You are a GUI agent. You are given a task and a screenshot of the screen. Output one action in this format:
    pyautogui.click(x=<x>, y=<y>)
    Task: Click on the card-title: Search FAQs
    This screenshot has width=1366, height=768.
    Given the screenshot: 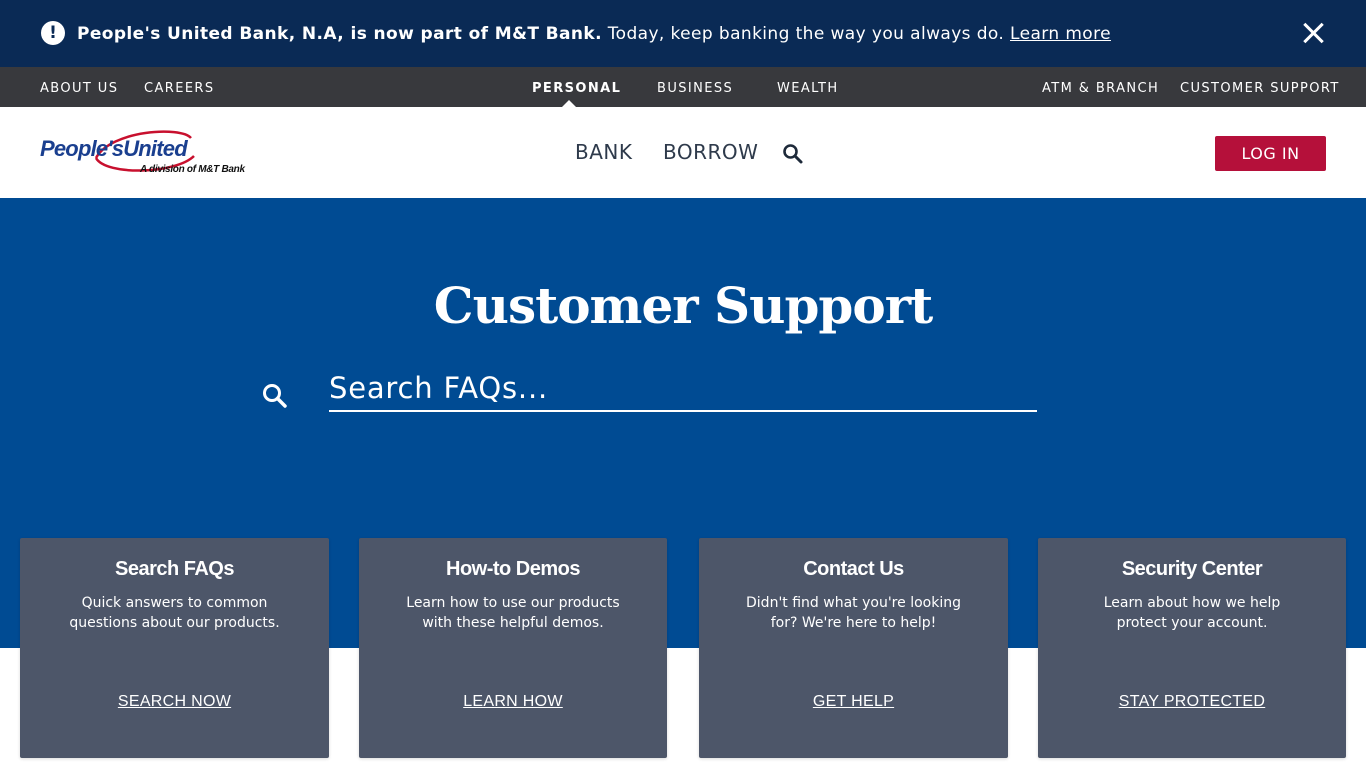 What is the action you would take?
    pyautogui.click(x=174, y=569)
    